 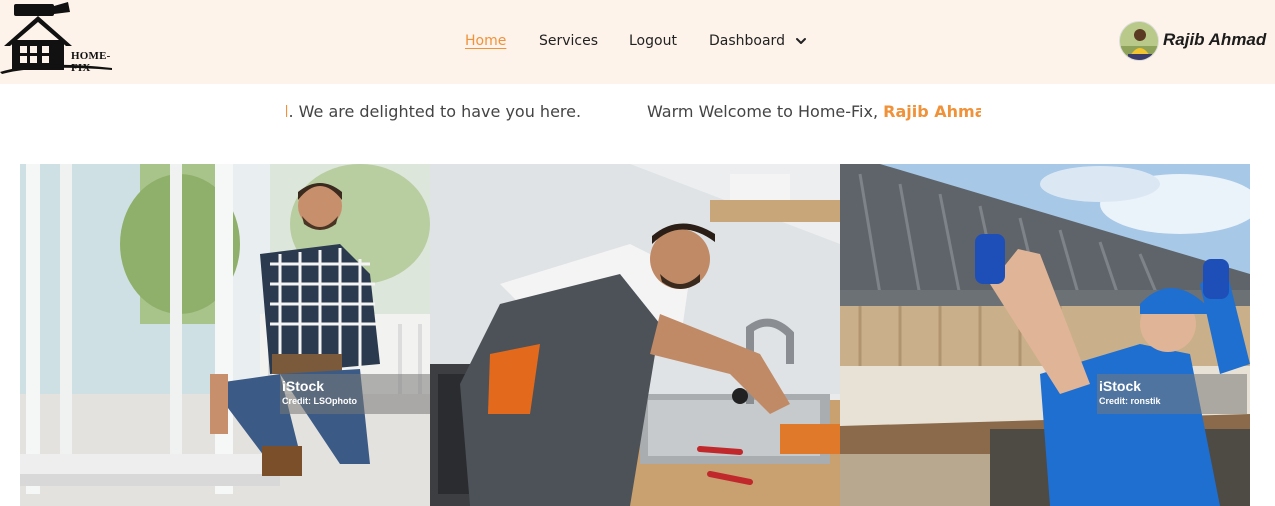 What do you see at coordinates (91, 62) in the screenshot?
I see `logo-text: HOME-FIX` at bounding box center [91, 62].